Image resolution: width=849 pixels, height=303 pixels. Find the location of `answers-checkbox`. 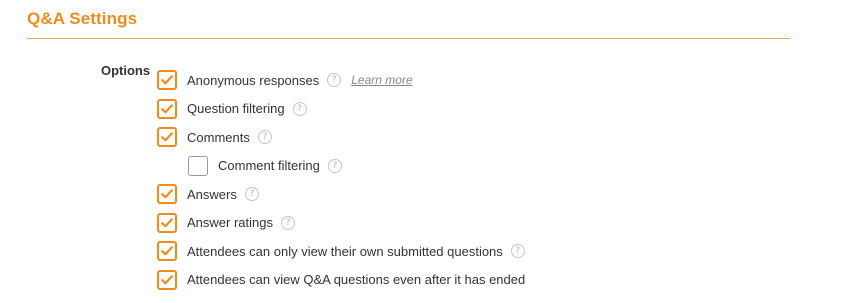

answers-checkbox is located at coordinates (167, 194).